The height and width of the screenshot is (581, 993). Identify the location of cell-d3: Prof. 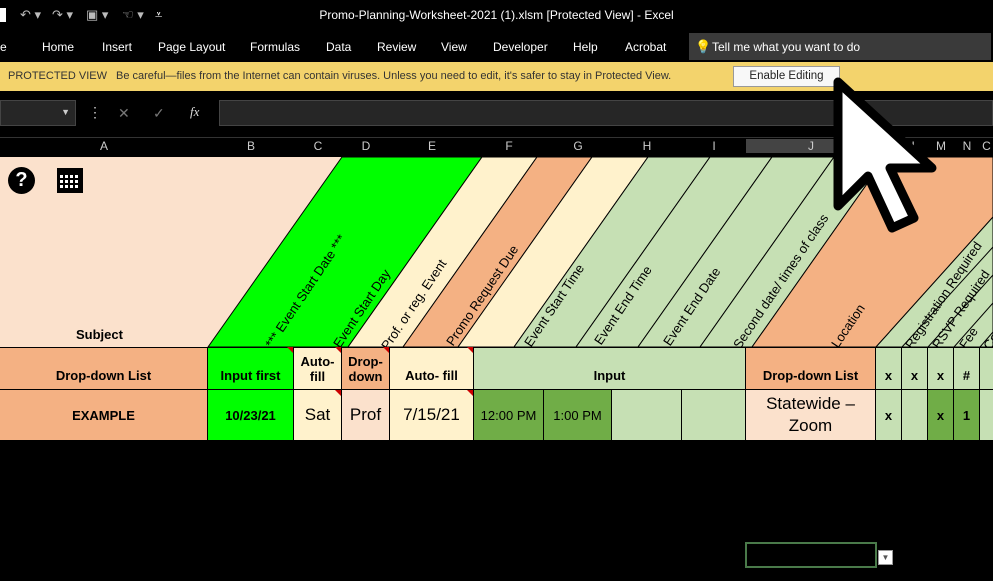
(366, 415).